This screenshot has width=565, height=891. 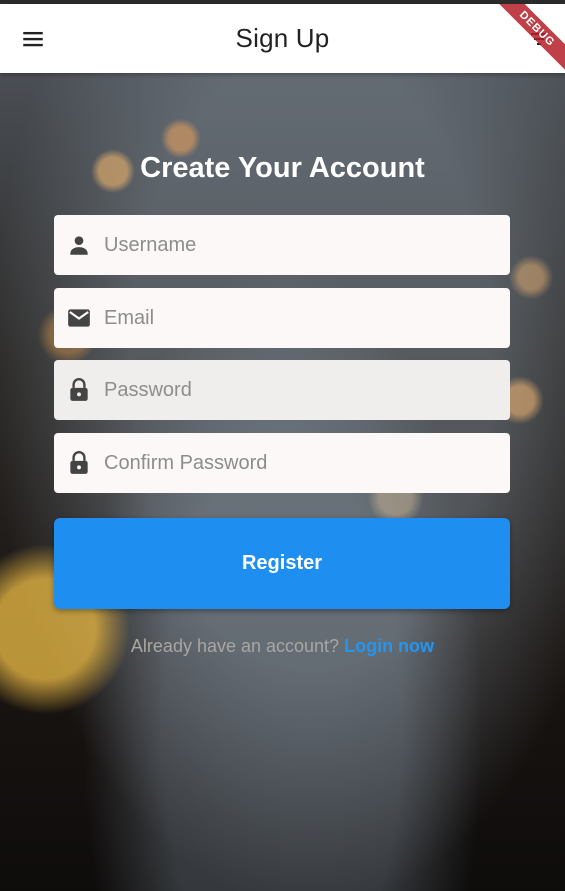 I want to click on password-input, so click(x=294, y=390).